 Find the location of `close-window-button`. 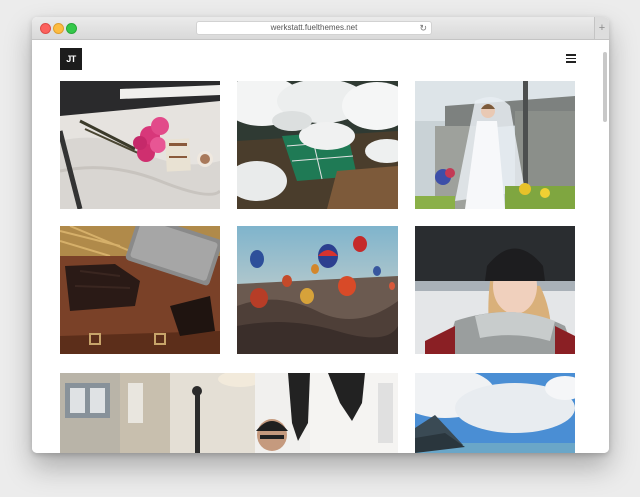

close-window-button is located at coordinates (45, 28).